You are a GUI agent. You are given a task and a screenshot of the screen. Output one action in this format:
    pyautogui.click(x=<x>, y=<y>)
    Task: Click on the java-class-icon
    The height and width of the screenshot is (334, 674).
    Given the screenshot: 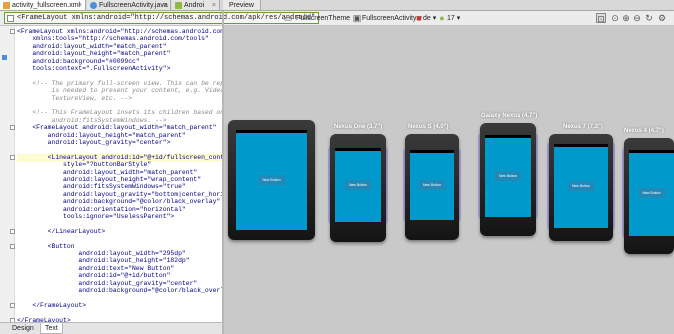 What is the action you would take?
    pyautogui.click(x=93, y=5)
    